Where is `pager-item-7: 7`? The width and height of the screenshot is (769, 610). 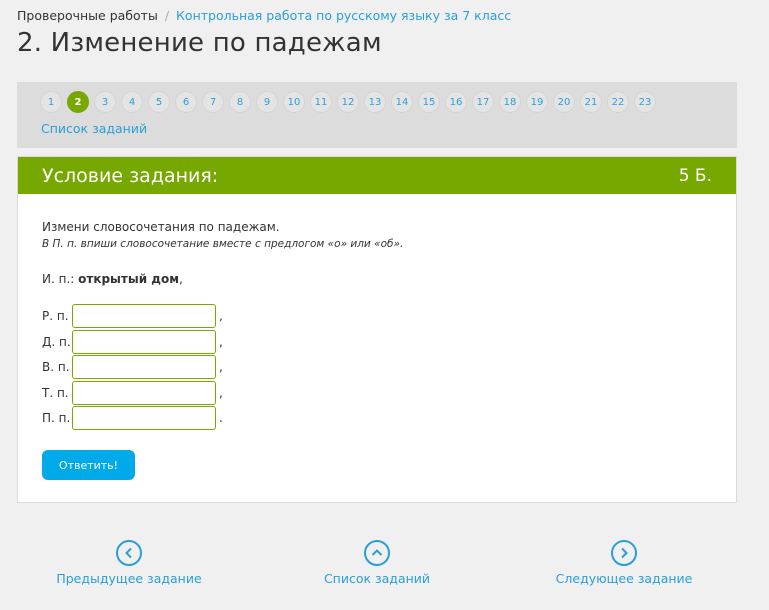
pager-item-7: 7 is located at coordinates (213, 102).